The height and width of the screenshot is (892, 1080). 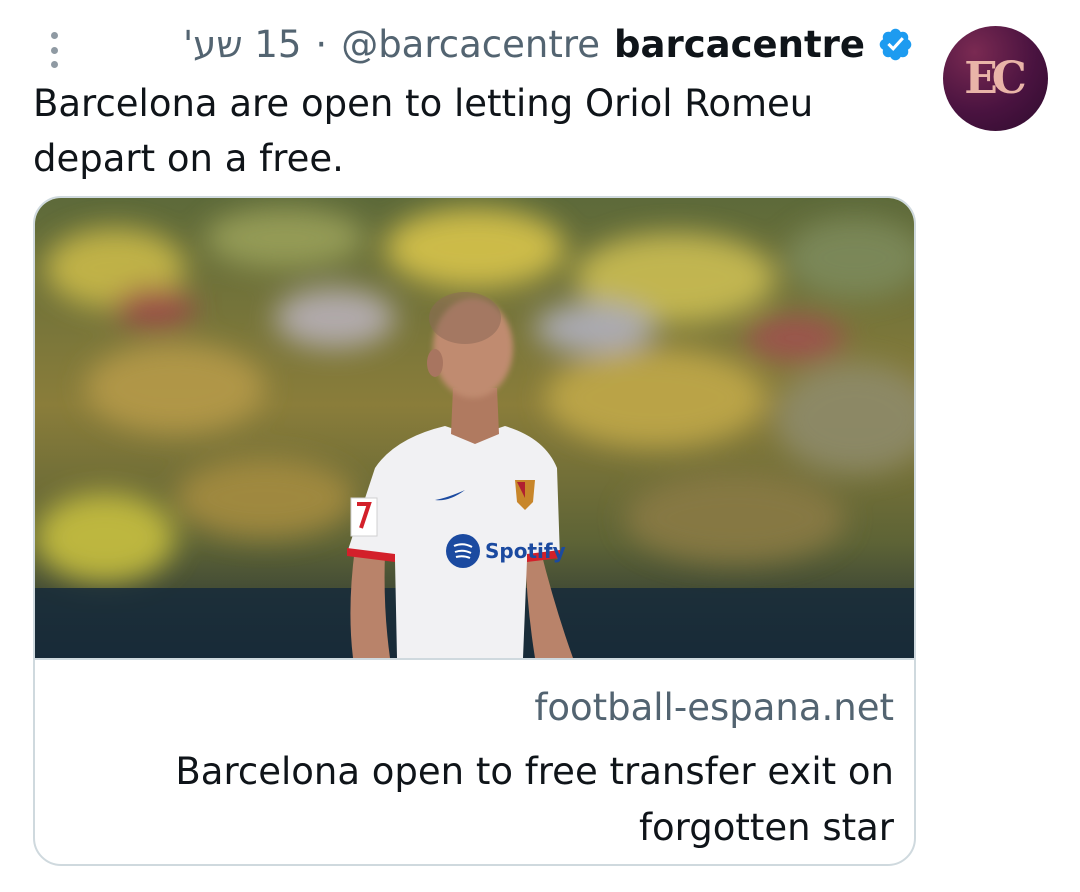 What do you see at coordinates (242, 44) in the screenshot?
I see `tweet-timestamp: 15 שע'` at bounding box center [242, 44].